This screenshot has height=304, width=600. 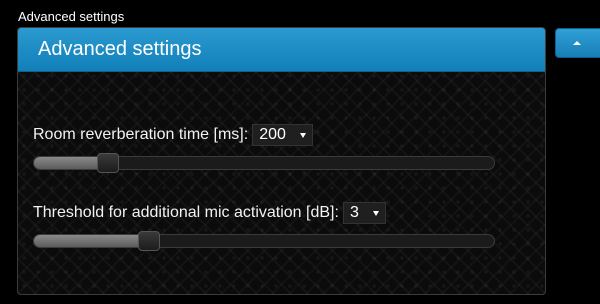 I want to click on section-label: Advanced settings, so click(x=71, y=16).